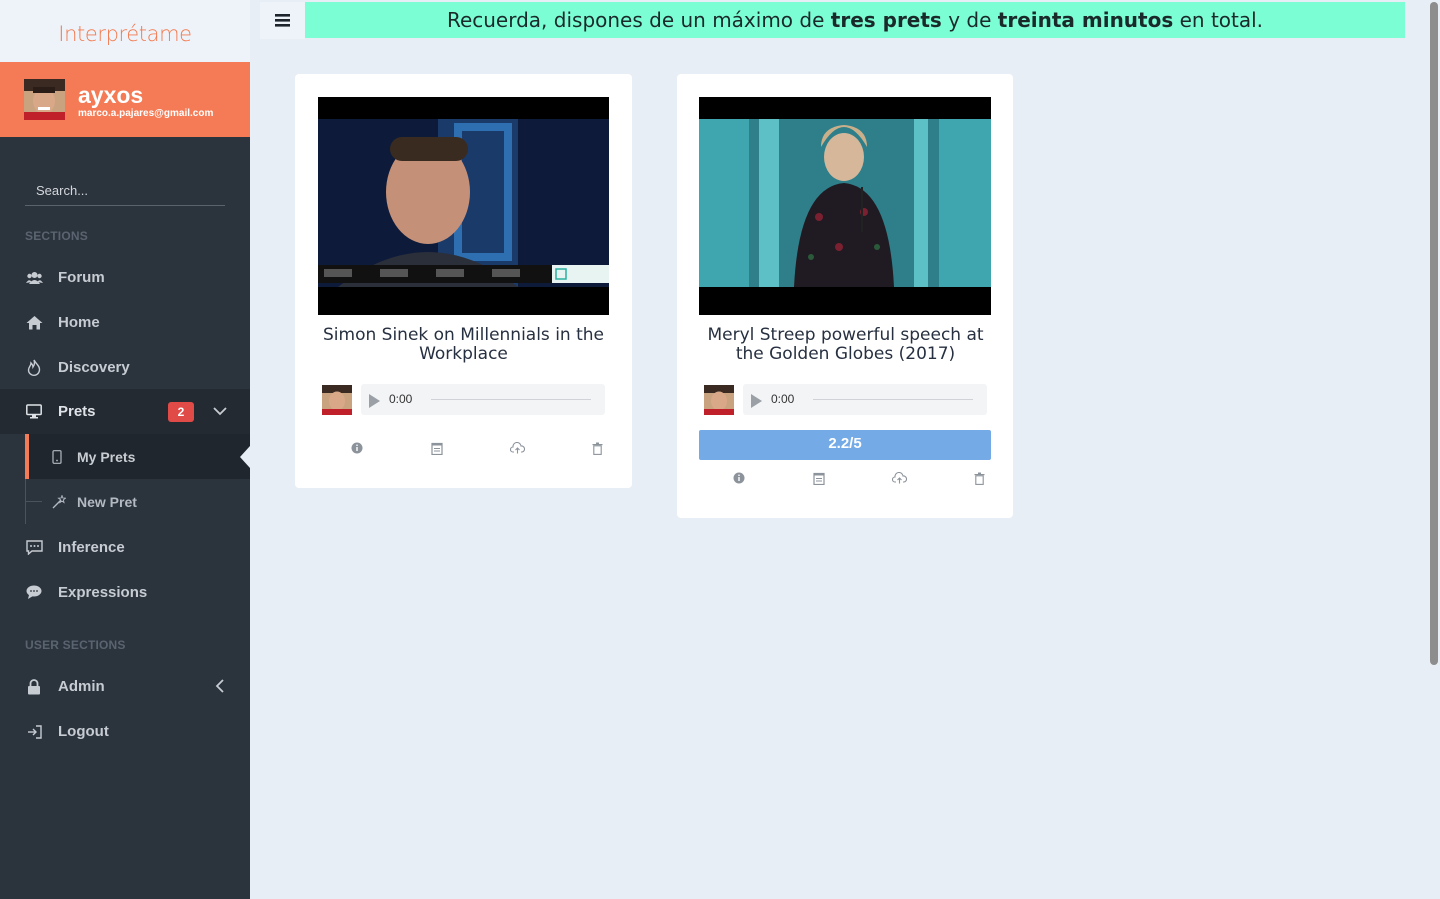 Image resolution: width=1440 pixels, height=899 pixels. I want to click on nav-item-expressions: Expressions, so click(125, 592).